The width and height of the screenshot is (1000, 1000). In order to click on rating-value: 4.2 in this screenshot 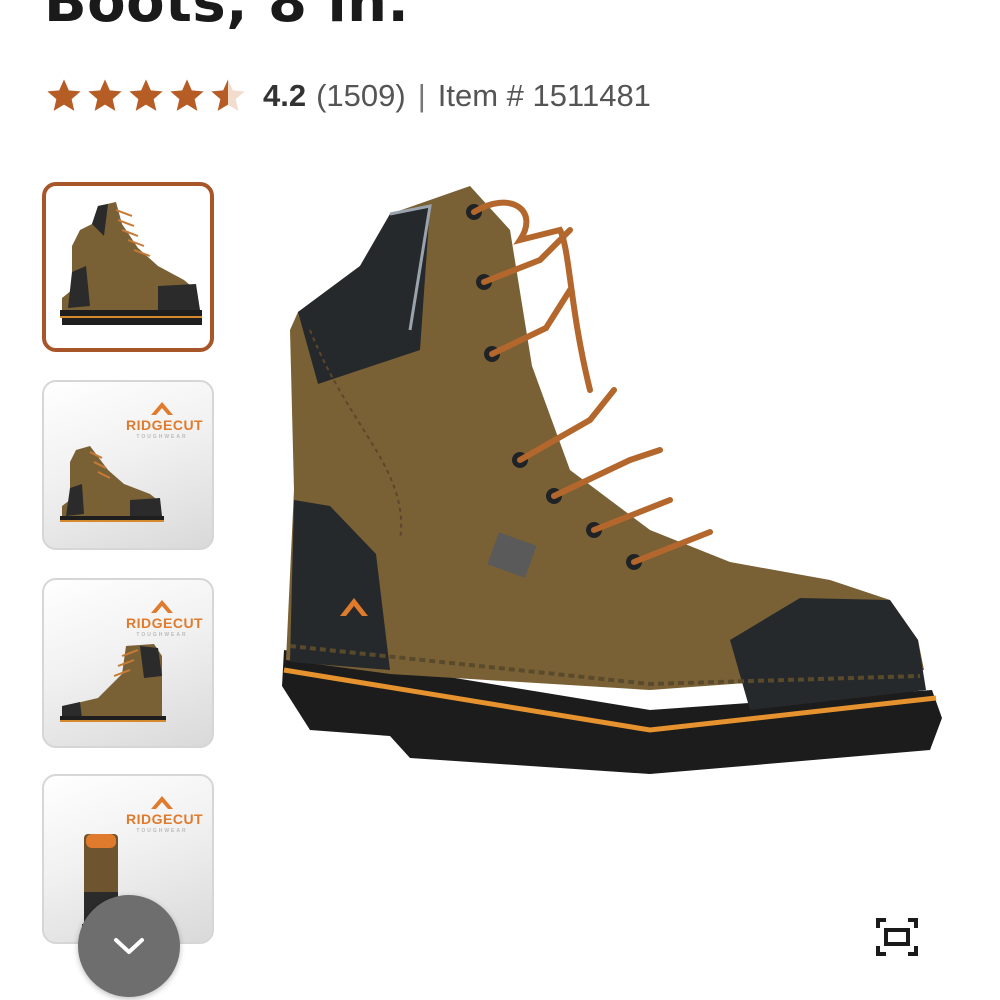, I will do `click(285, 95)`.